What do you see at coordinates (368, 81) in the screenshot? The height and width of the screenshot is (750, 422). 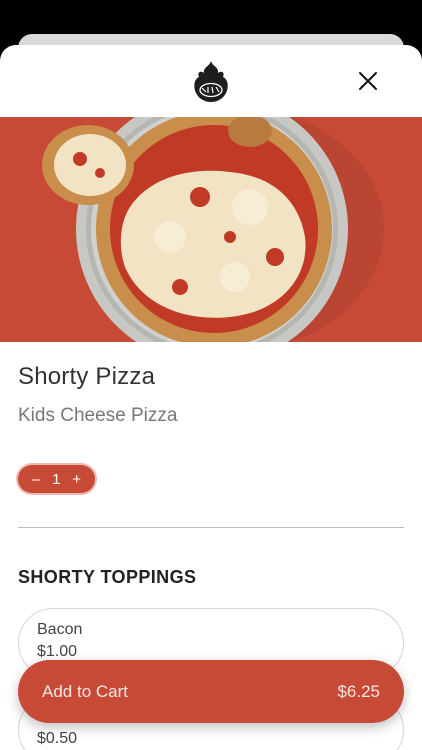 I see `close-icon` at bounding box center [368, 81].